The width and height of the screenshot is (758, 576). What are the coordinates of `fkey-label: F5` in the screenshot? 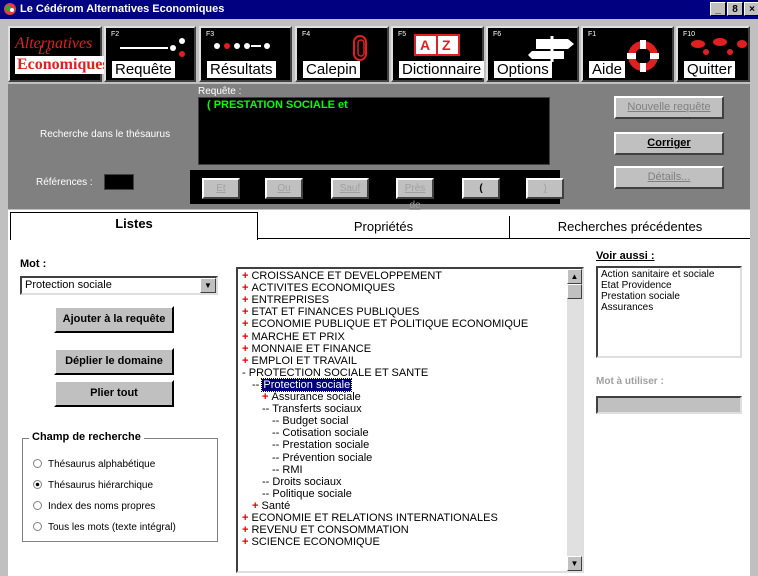 It's located at (402, 34).